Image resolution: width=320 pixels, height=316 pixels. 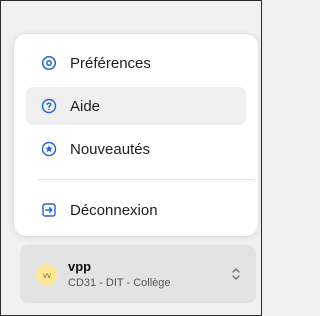 I want to click on menu-item-help: Aide, so click(x=136, y=106).